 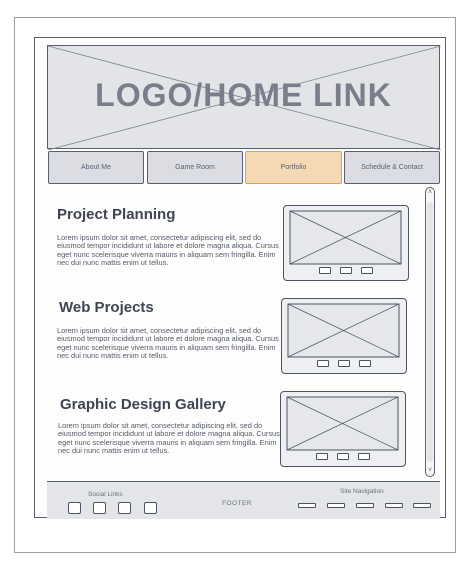 I want to click on site-navigation-label: Site Navigation, so click(x=362, y=491).